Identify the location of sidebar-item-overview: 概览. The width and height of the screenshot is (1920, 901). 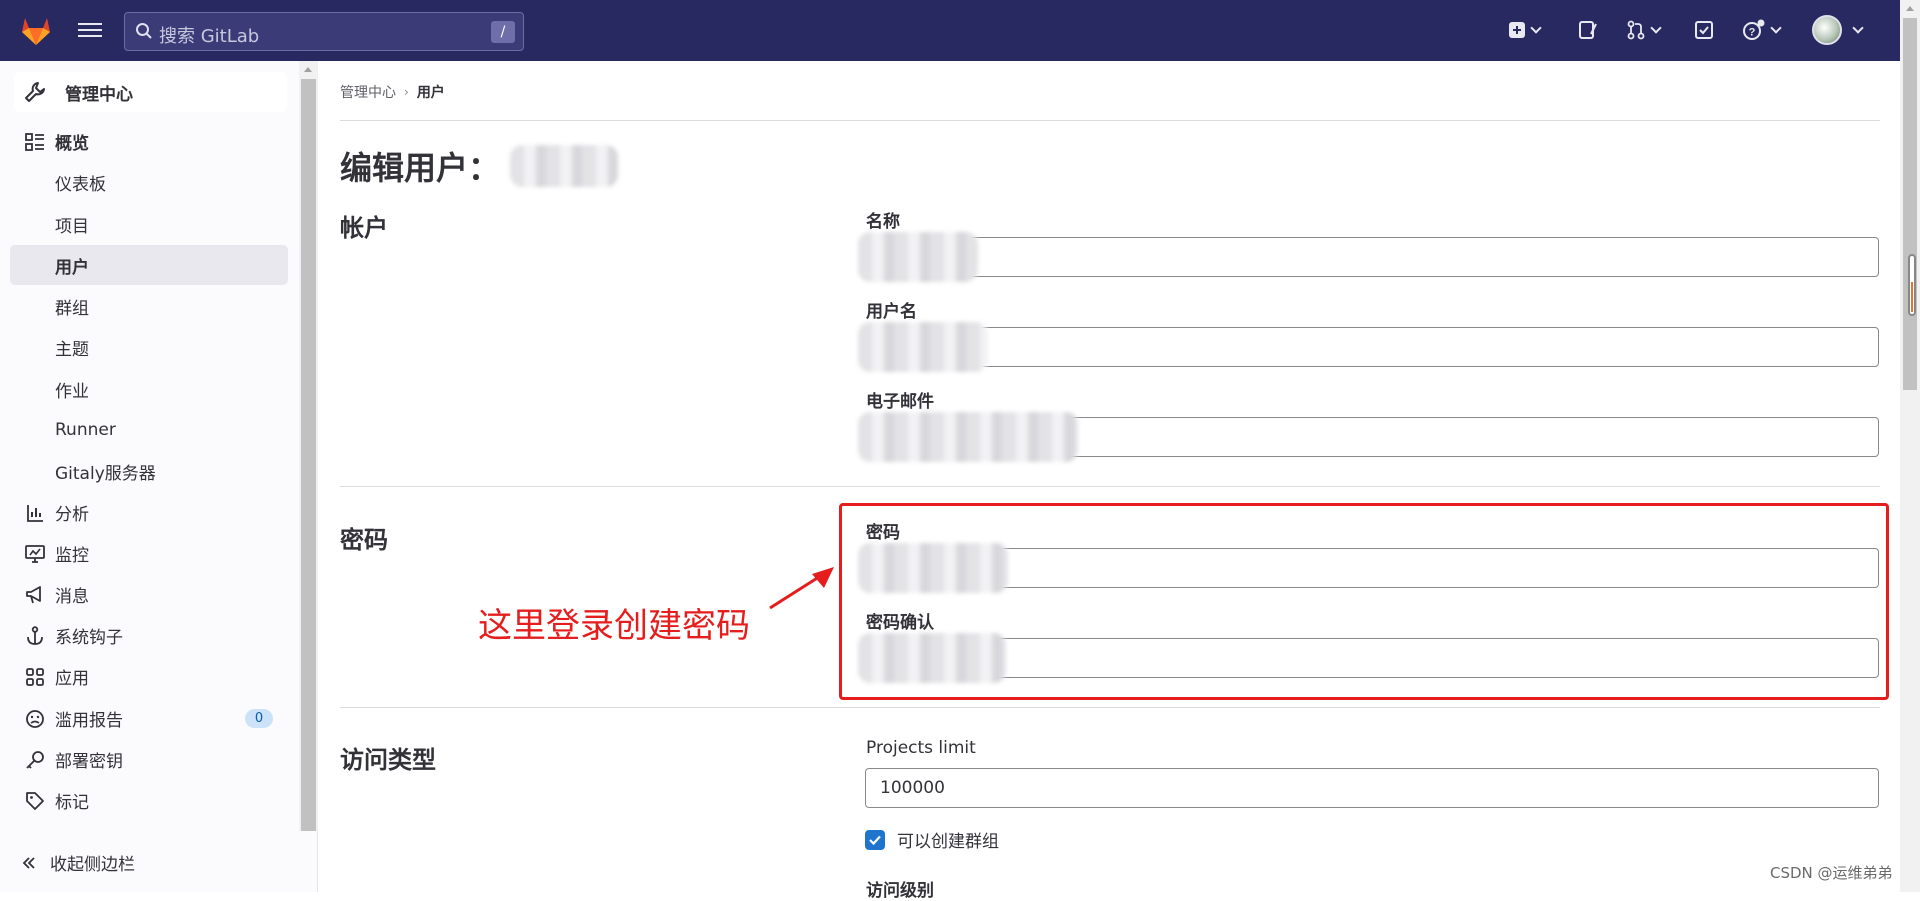
(150, 141).